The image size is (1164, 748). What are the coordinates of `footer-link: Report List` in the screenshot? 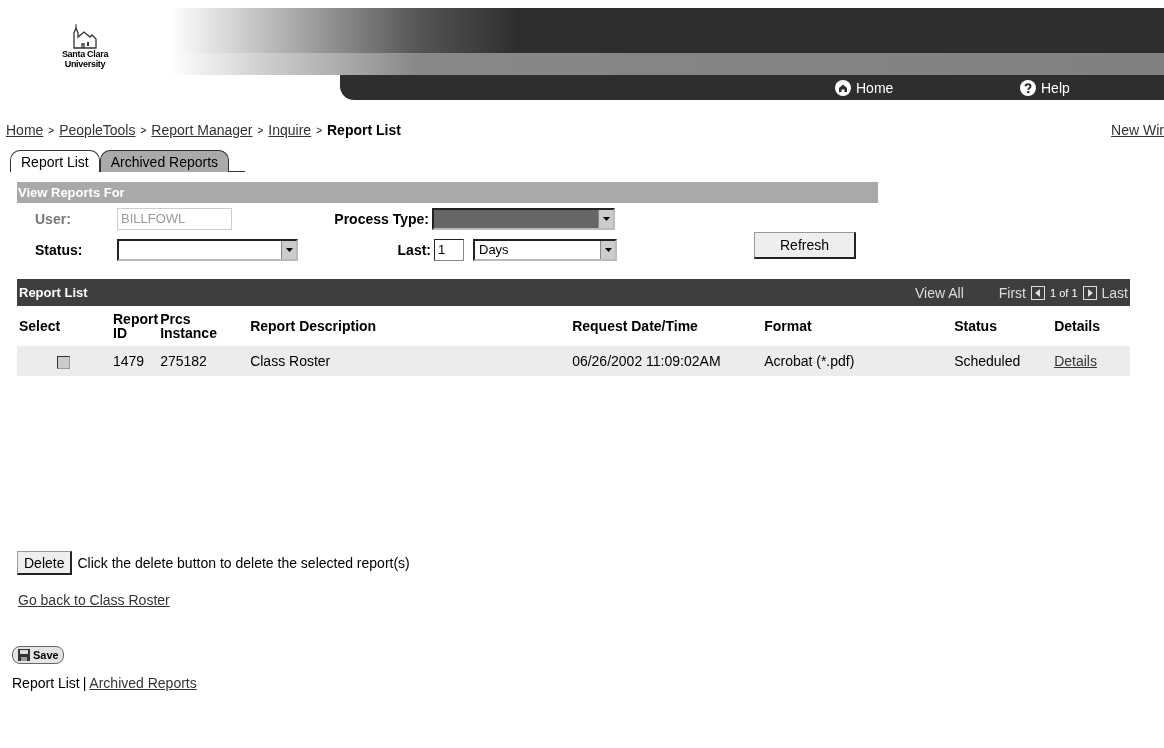 It's located at (46, 683).